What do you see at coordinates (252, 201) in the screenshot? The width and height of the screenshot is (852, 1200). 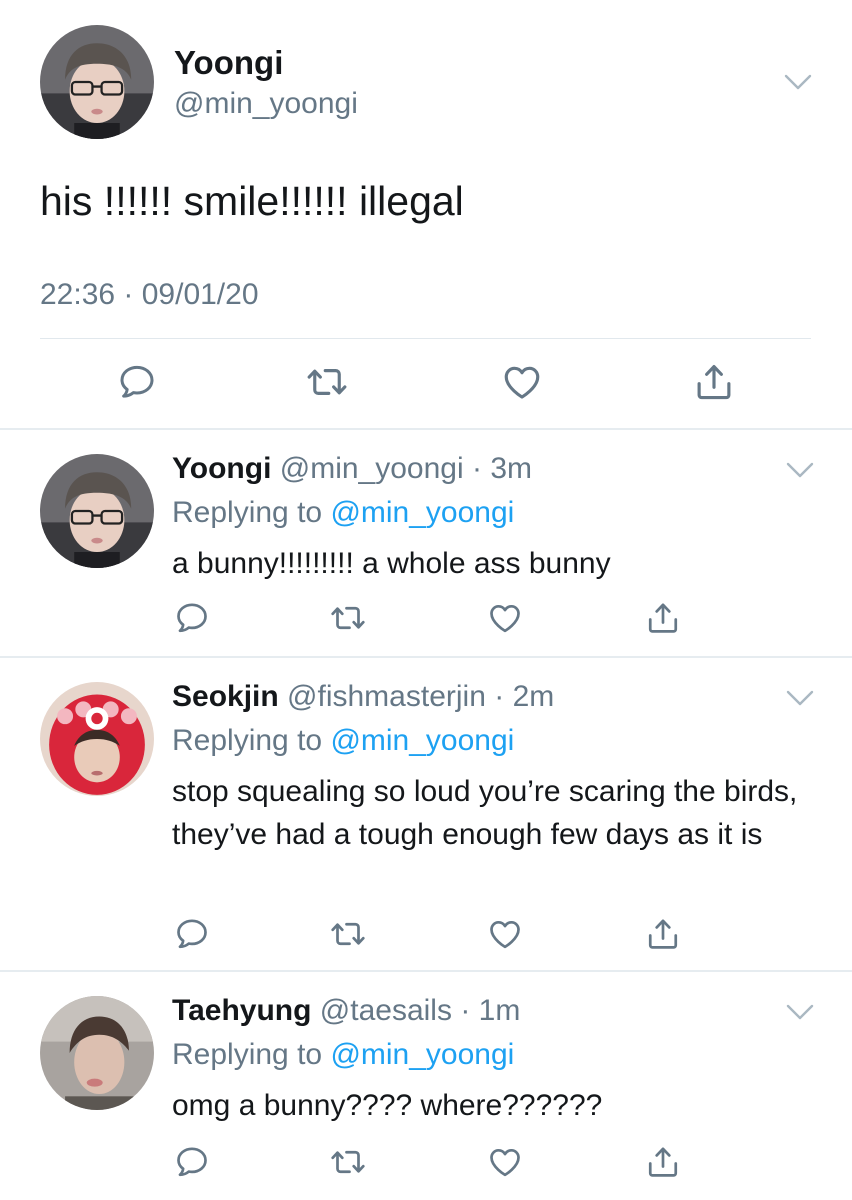 I see `tweet-text: his !!!!!! smile!!!!!! illegal` at bounding box center [252, 201].